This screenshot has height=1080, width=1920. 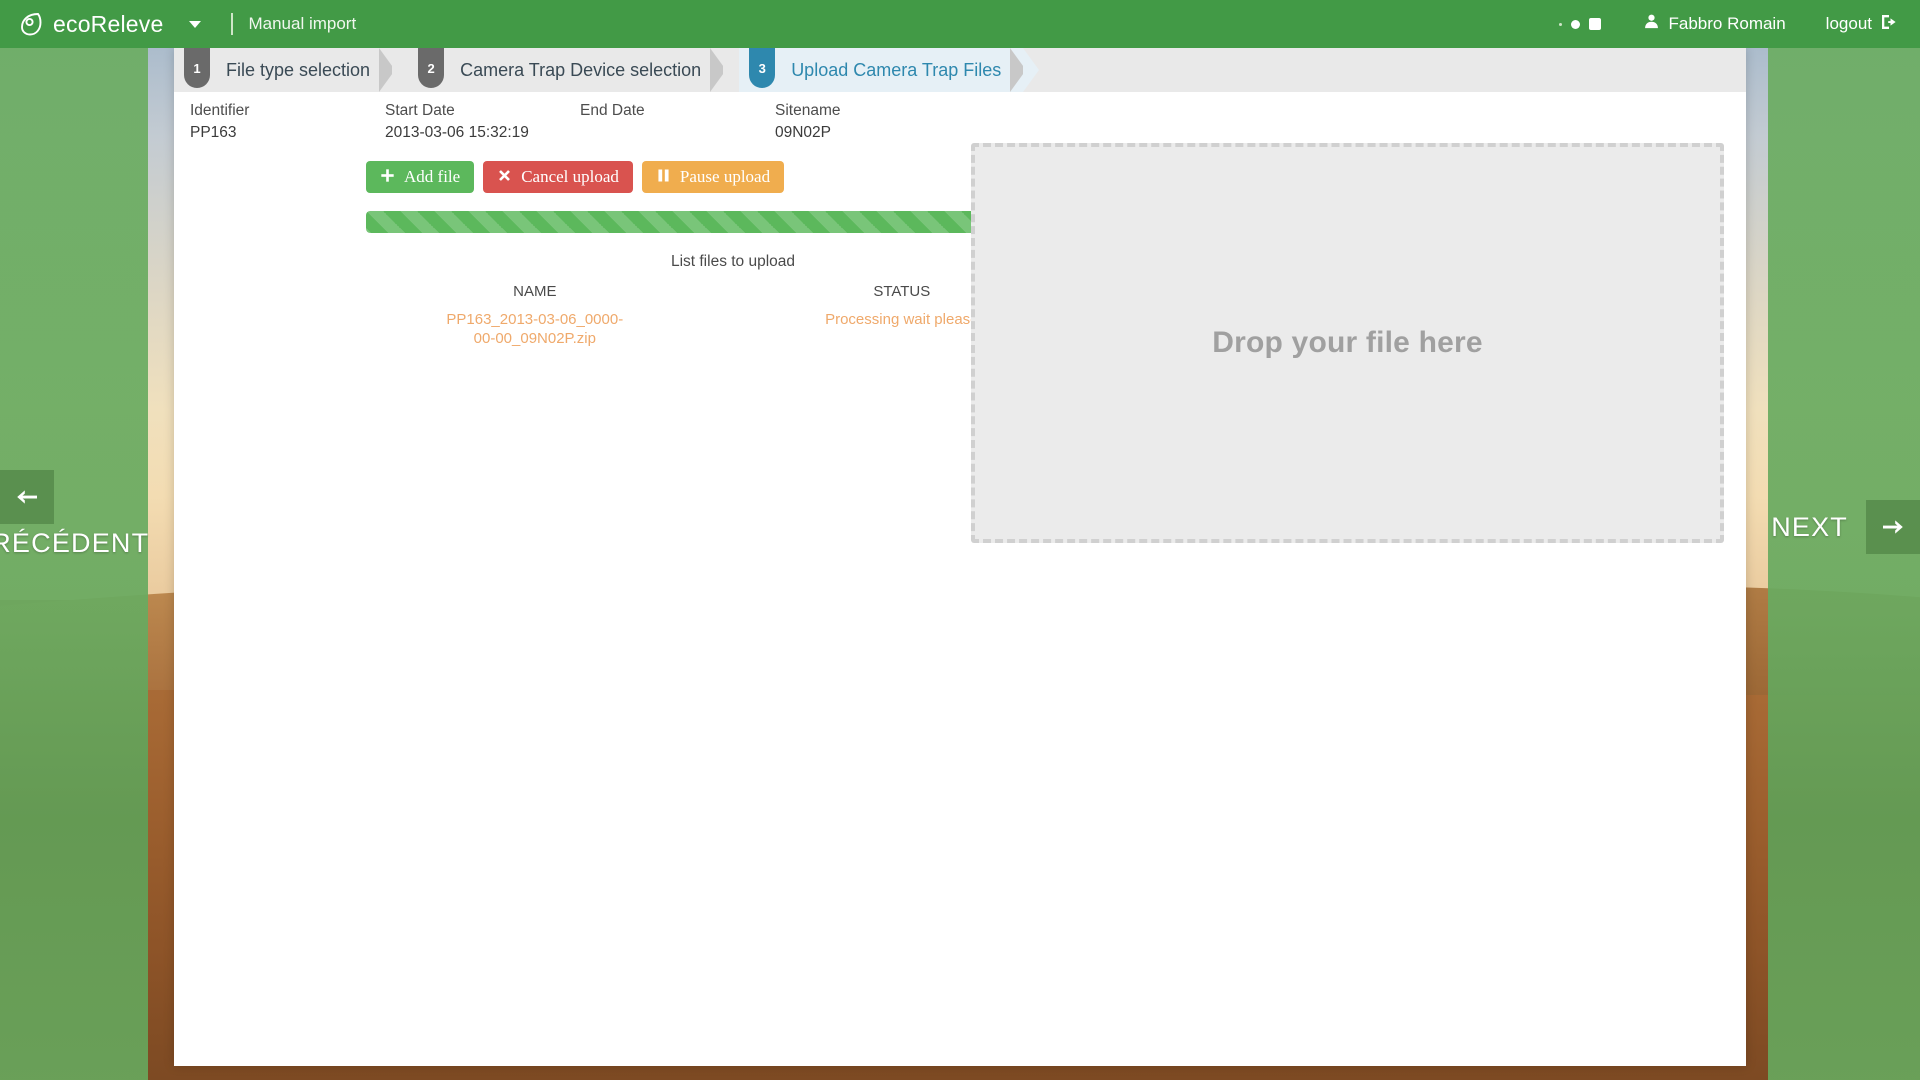 I want to click on brand-name: ecoReleve, so click(x=108, y=24).